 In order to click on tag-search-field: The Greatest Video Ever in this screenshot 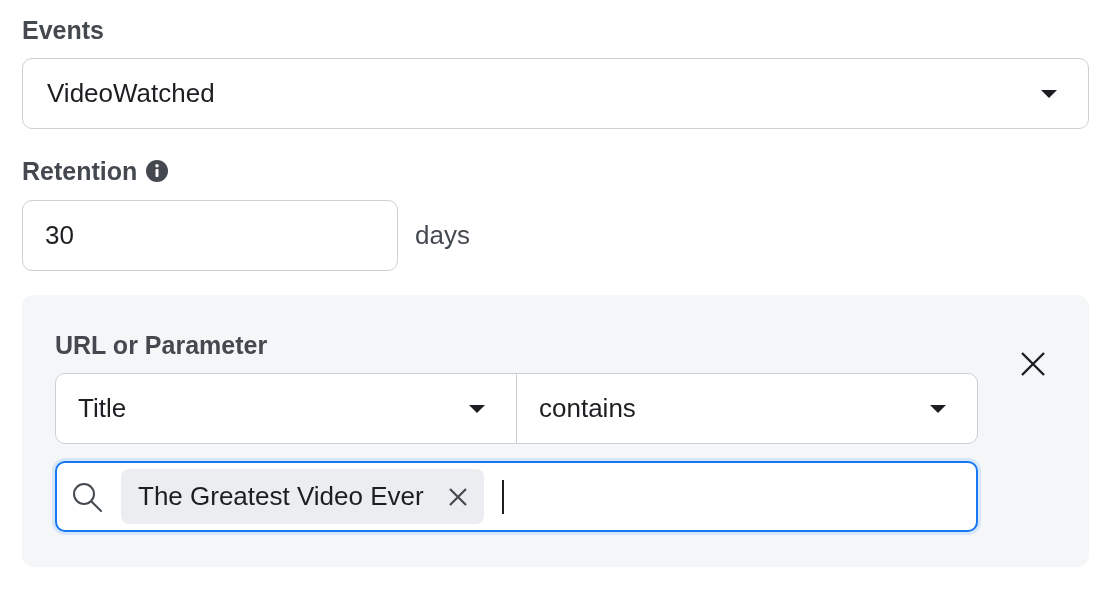, I will do `click(516, 496)`.